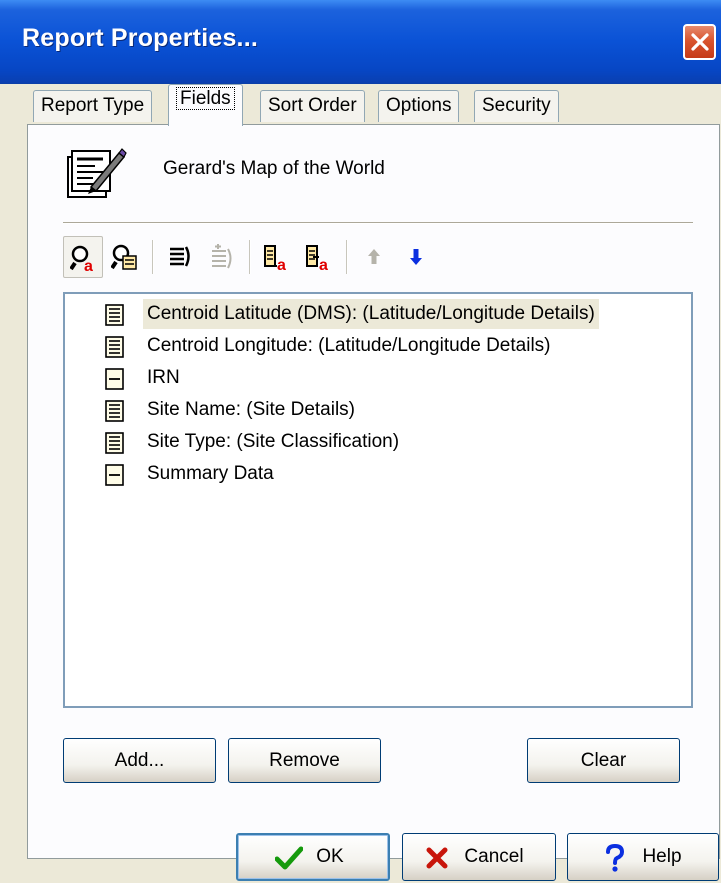 The width and height of the screenshot is (721, 883). What do you see at coordinates (419, 106) in the screenshot?
I see `tab-options: Options` at bounding box center [419, 106].